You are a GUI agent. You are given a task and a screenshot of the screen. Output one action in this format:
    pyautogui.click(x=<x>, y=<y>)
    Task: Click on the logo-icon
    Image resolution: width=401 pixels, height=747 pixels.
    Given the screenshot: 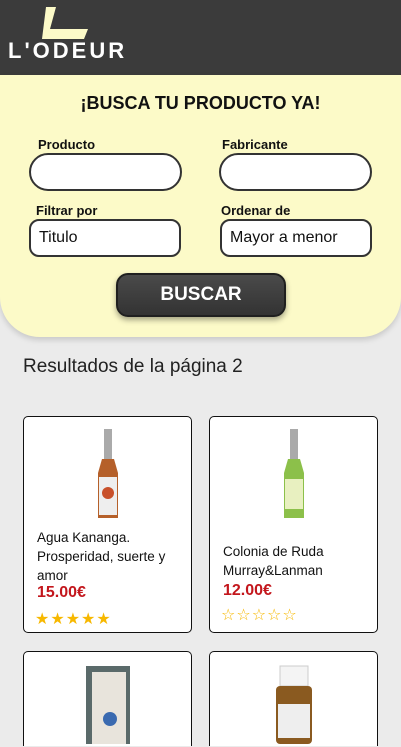 What is the action you would take?
    pyautogui.click(x=66, y=23)
    